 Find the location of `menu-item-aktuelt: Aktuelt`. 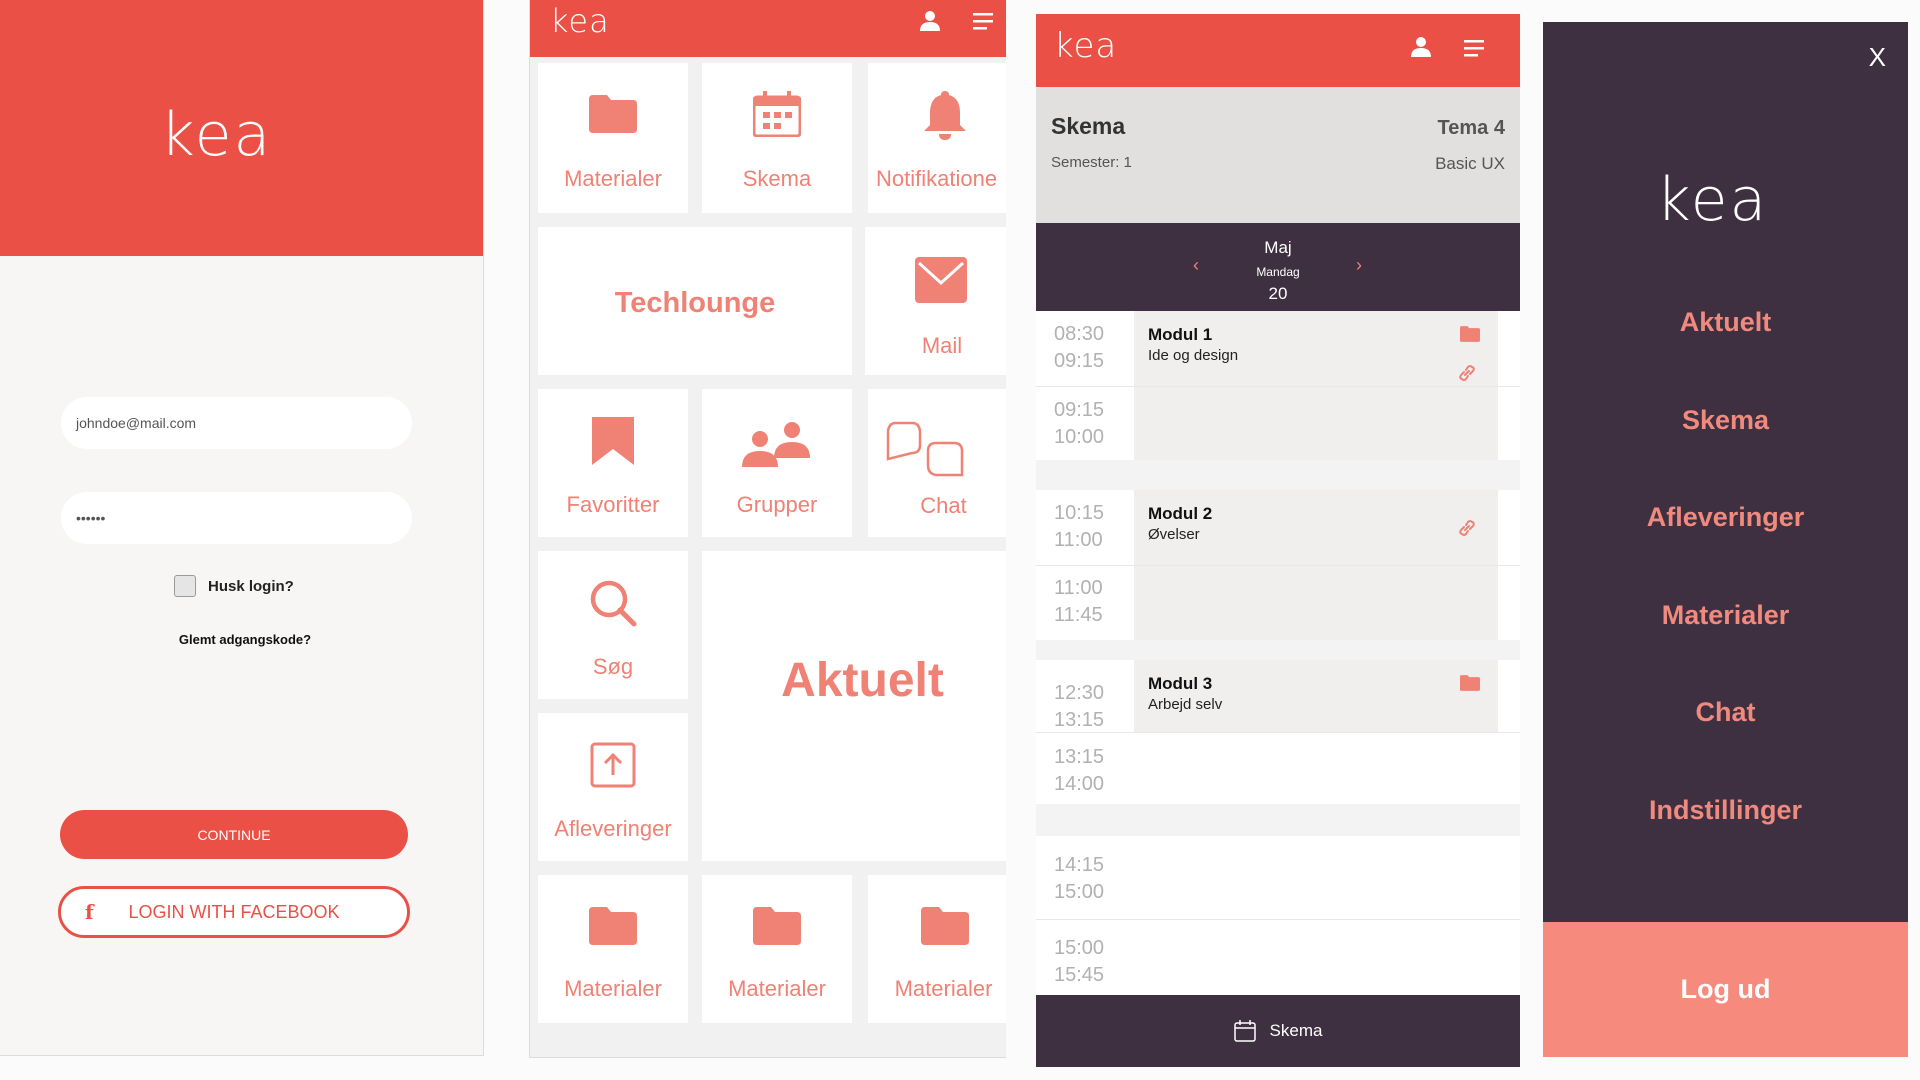

menu-item-aktuelt: Aktuelt is located at coordinates (1725, 322).